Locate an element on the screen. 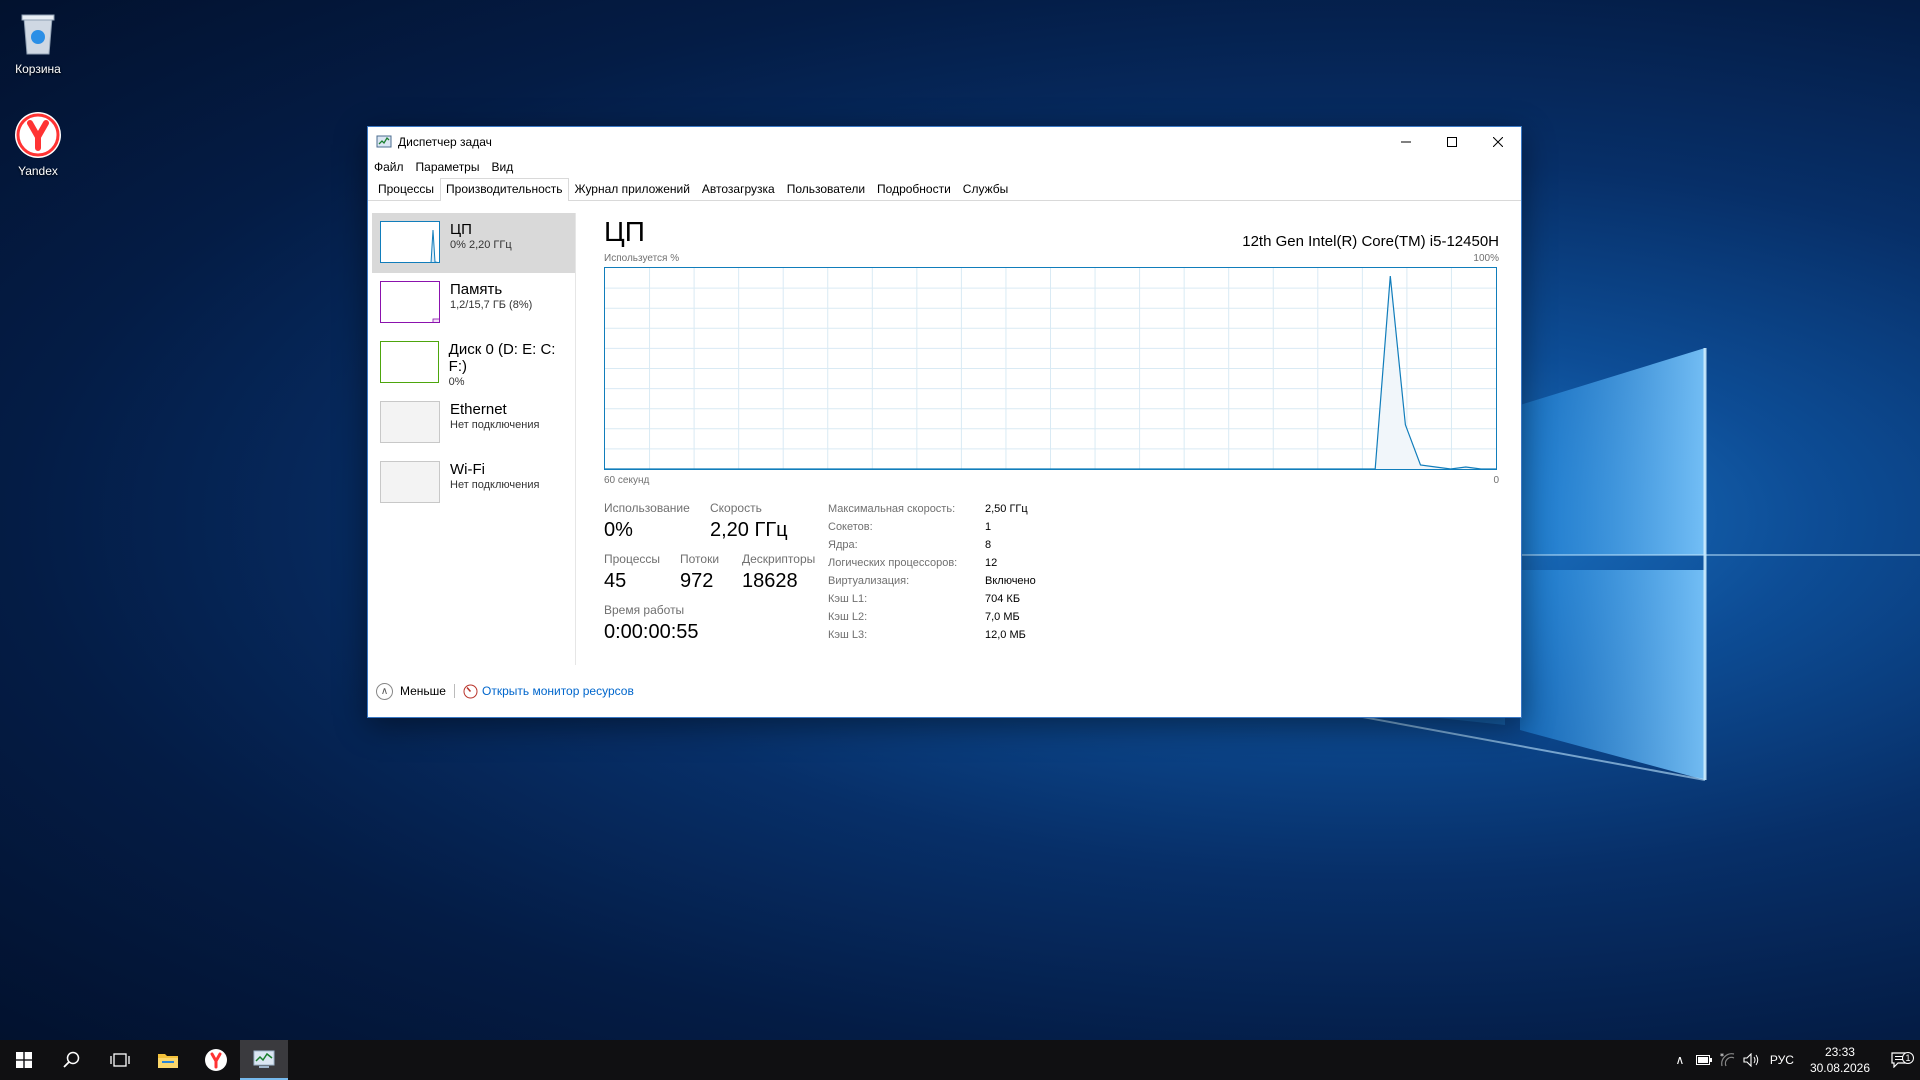 The width and height of the screenshot is (1920, 1080). minimize-button is located at coordinates (1406, 142).